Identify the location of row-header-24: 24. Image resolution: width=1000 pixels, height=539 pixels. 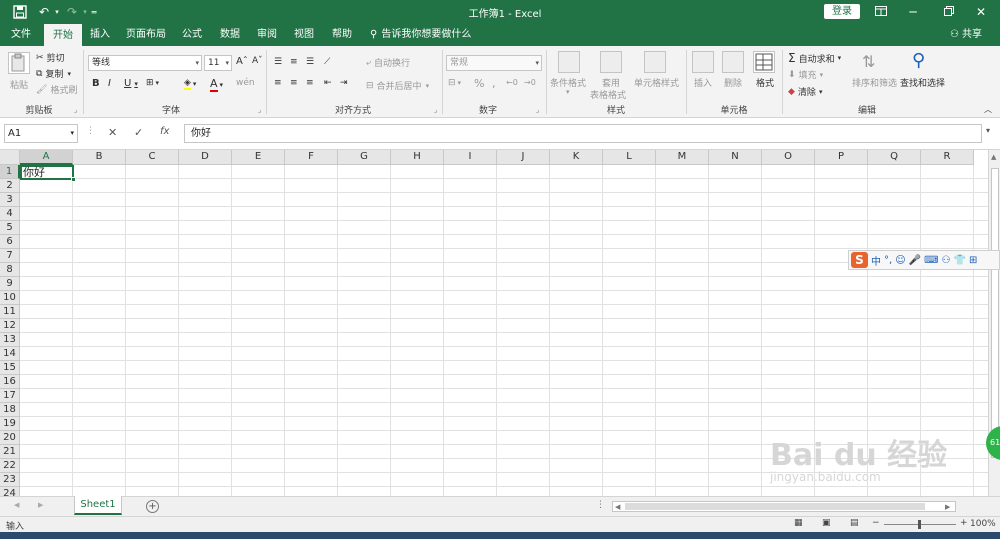
(10, 491).